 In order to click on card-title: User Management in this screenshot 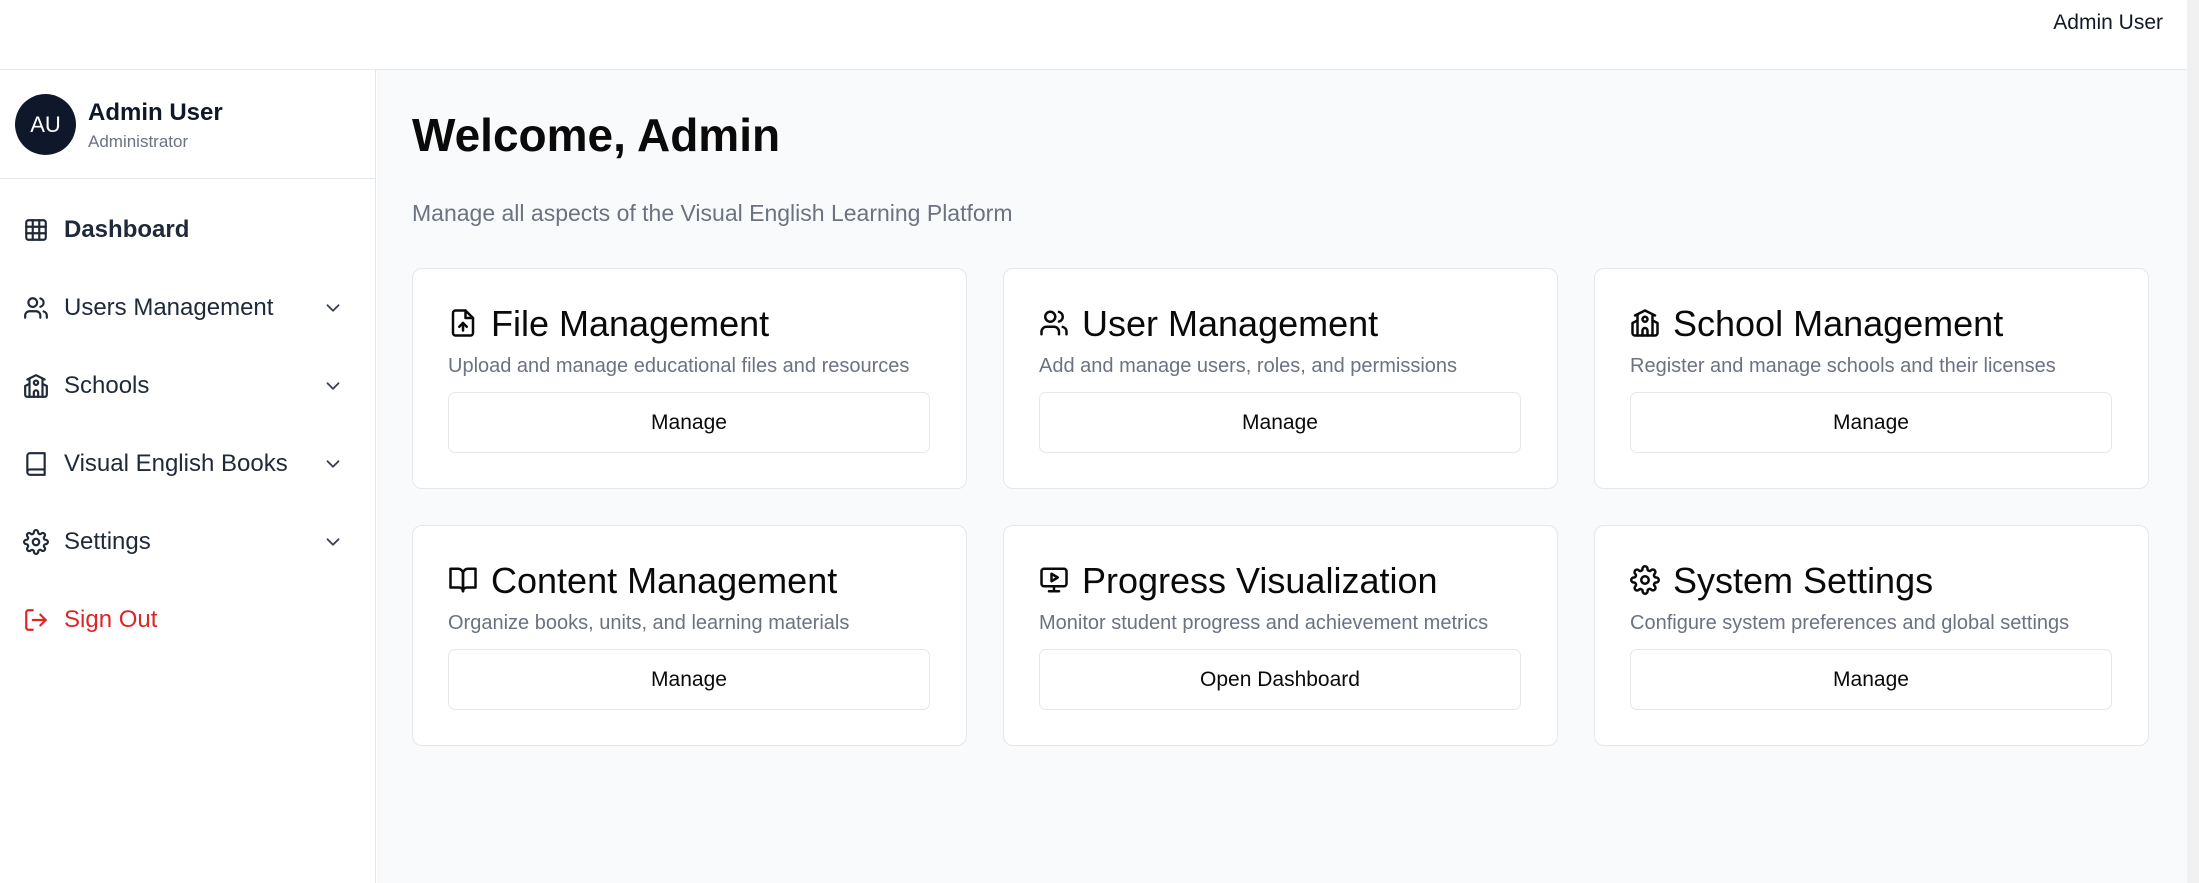, I will do `click(1230, 323)`.